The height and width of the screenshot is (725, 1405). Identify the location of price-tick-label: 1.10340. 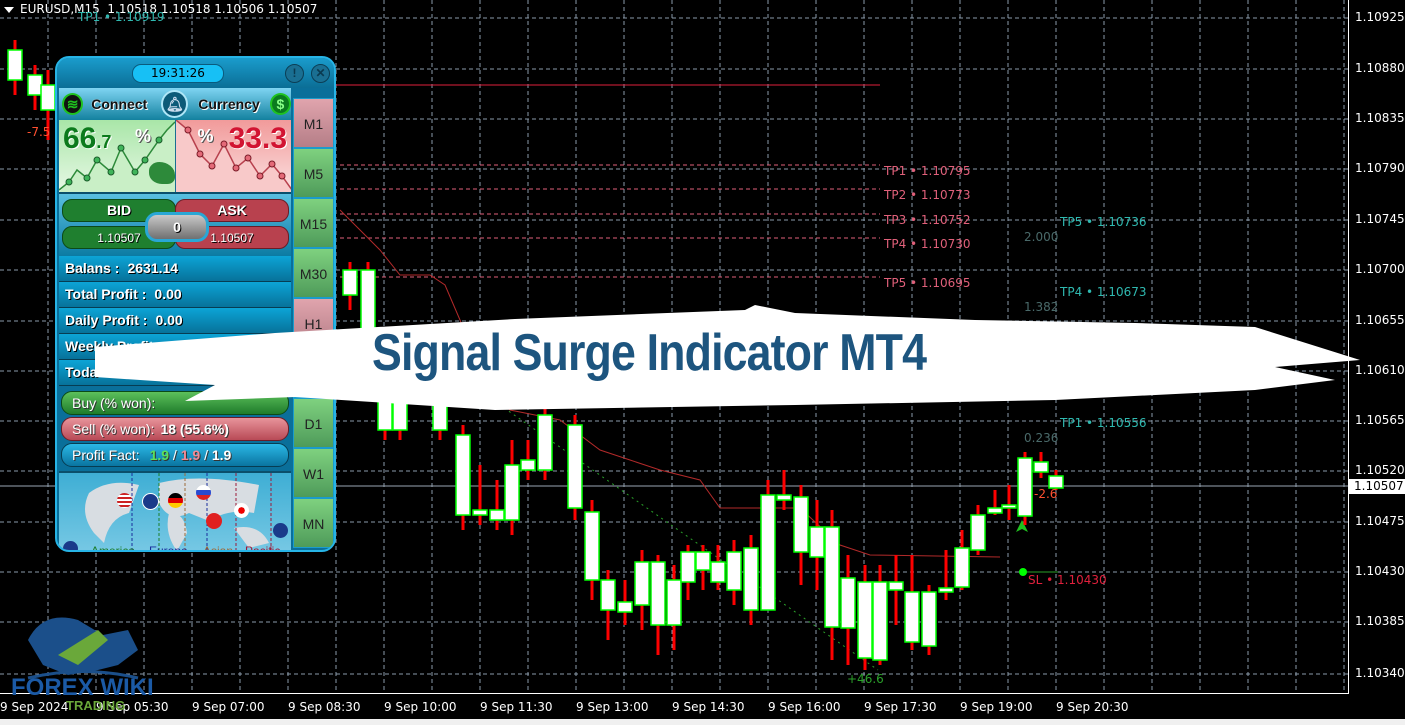
(1380, 673).